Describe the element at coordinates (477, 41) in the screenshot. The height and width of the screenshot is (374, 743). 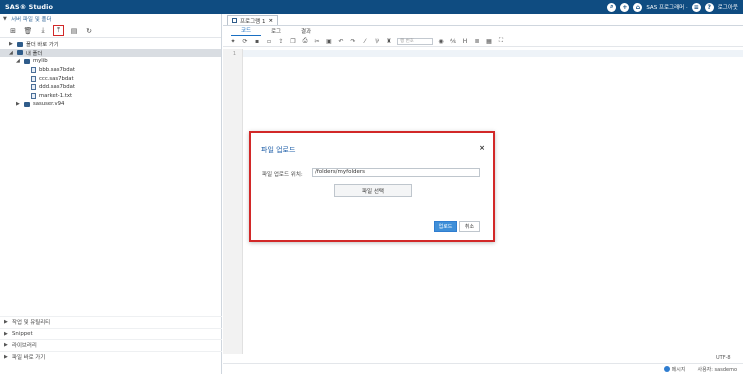
I see `list-icon: ≣` at that location.